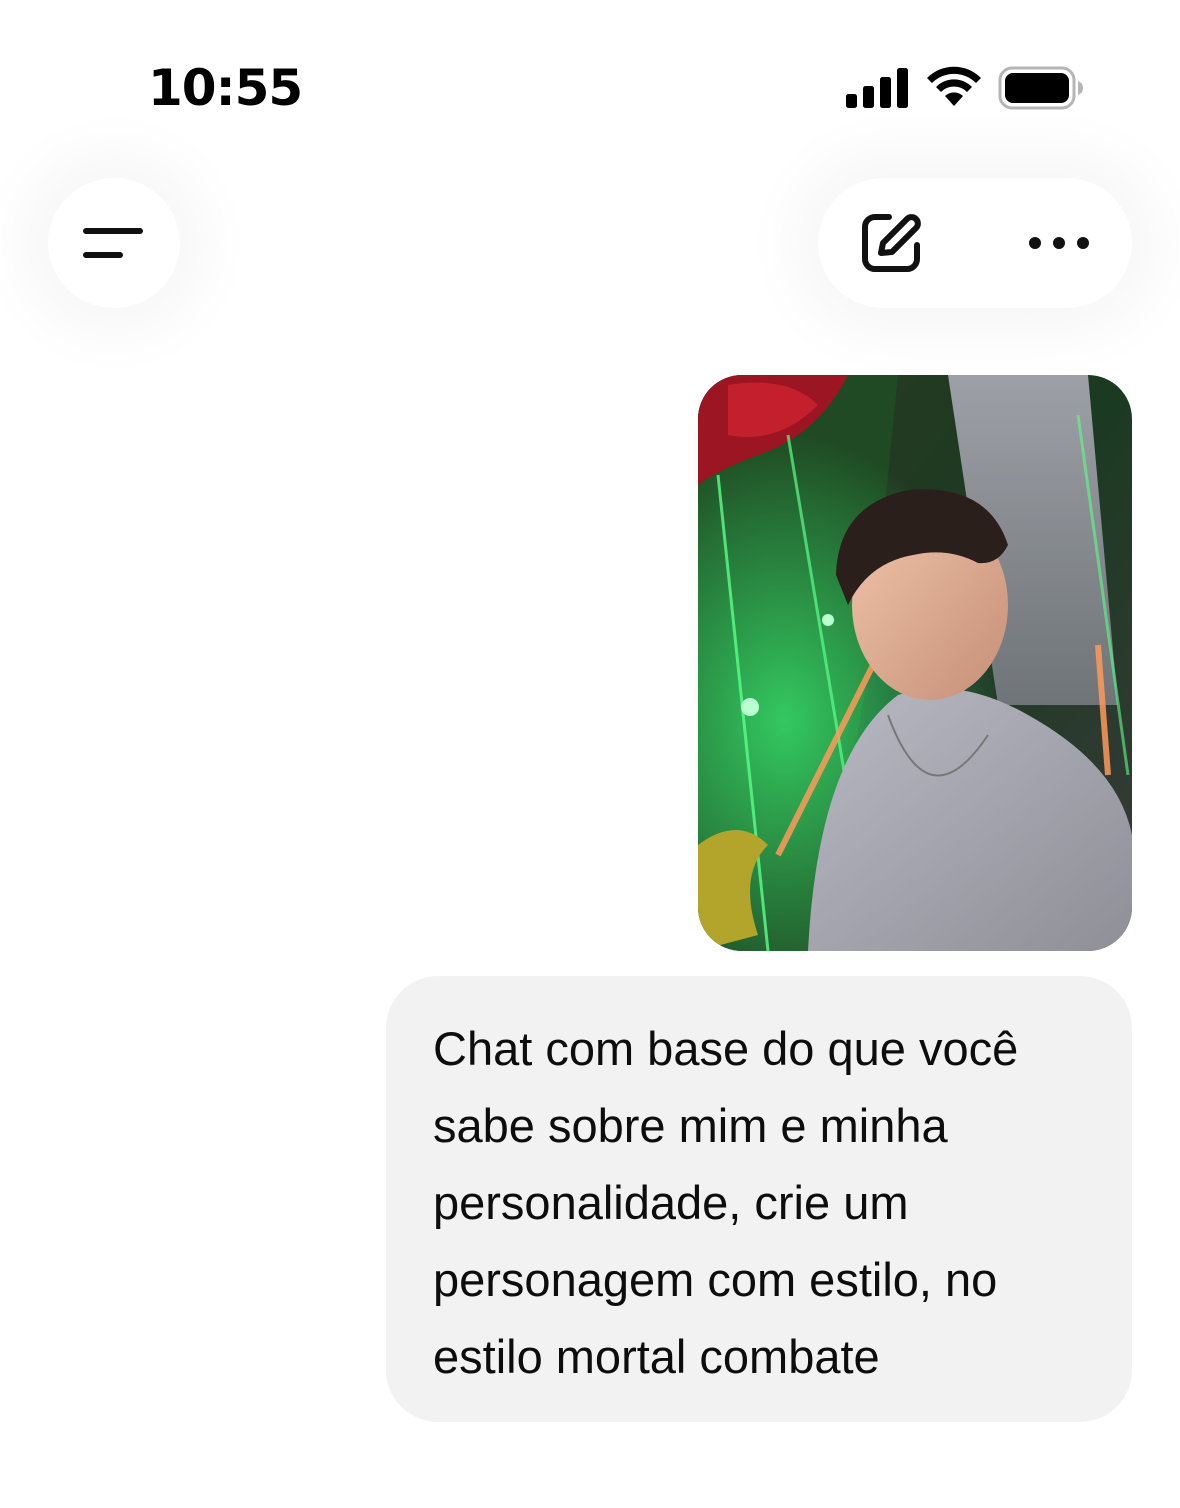 The width and height of the screenshot is (1180, 1508). I want to click on more-options-button, so click(1059, 243).